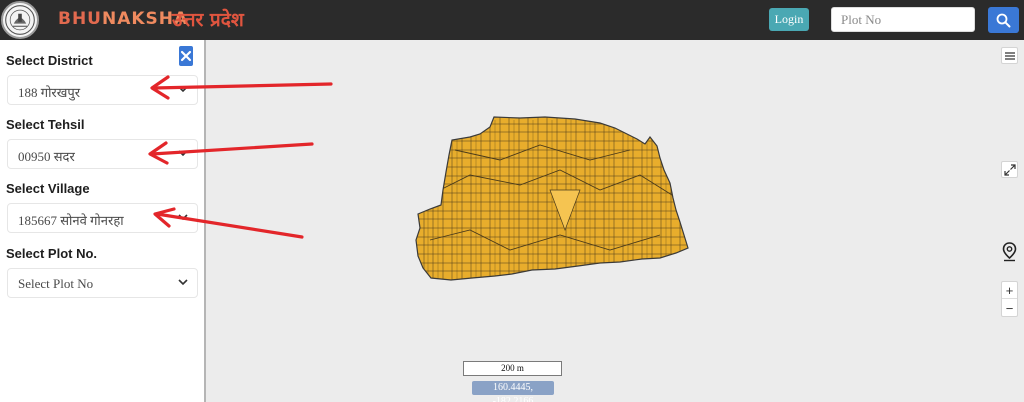 This screenshot has height=402, width=1024. I want to click on close-sidebar-button, so click(186, 56).